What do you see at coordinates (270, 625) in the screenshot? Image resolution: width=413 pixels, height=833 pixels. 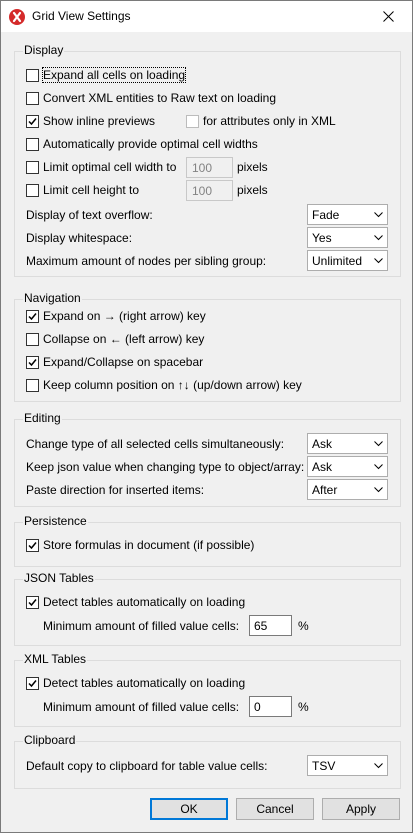 I see `json-min-input: 65` at bounding box center [270, 625].